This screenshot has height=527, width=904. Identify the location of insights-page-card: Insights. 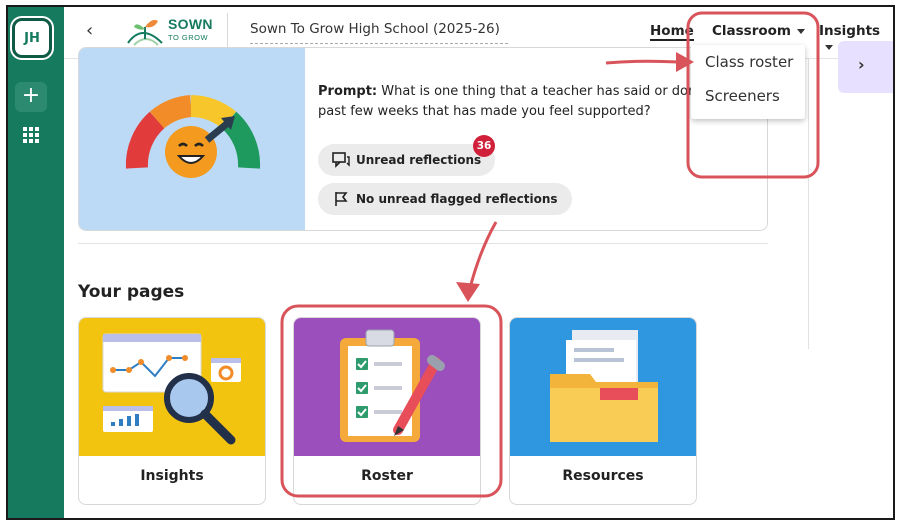
(172, 411).